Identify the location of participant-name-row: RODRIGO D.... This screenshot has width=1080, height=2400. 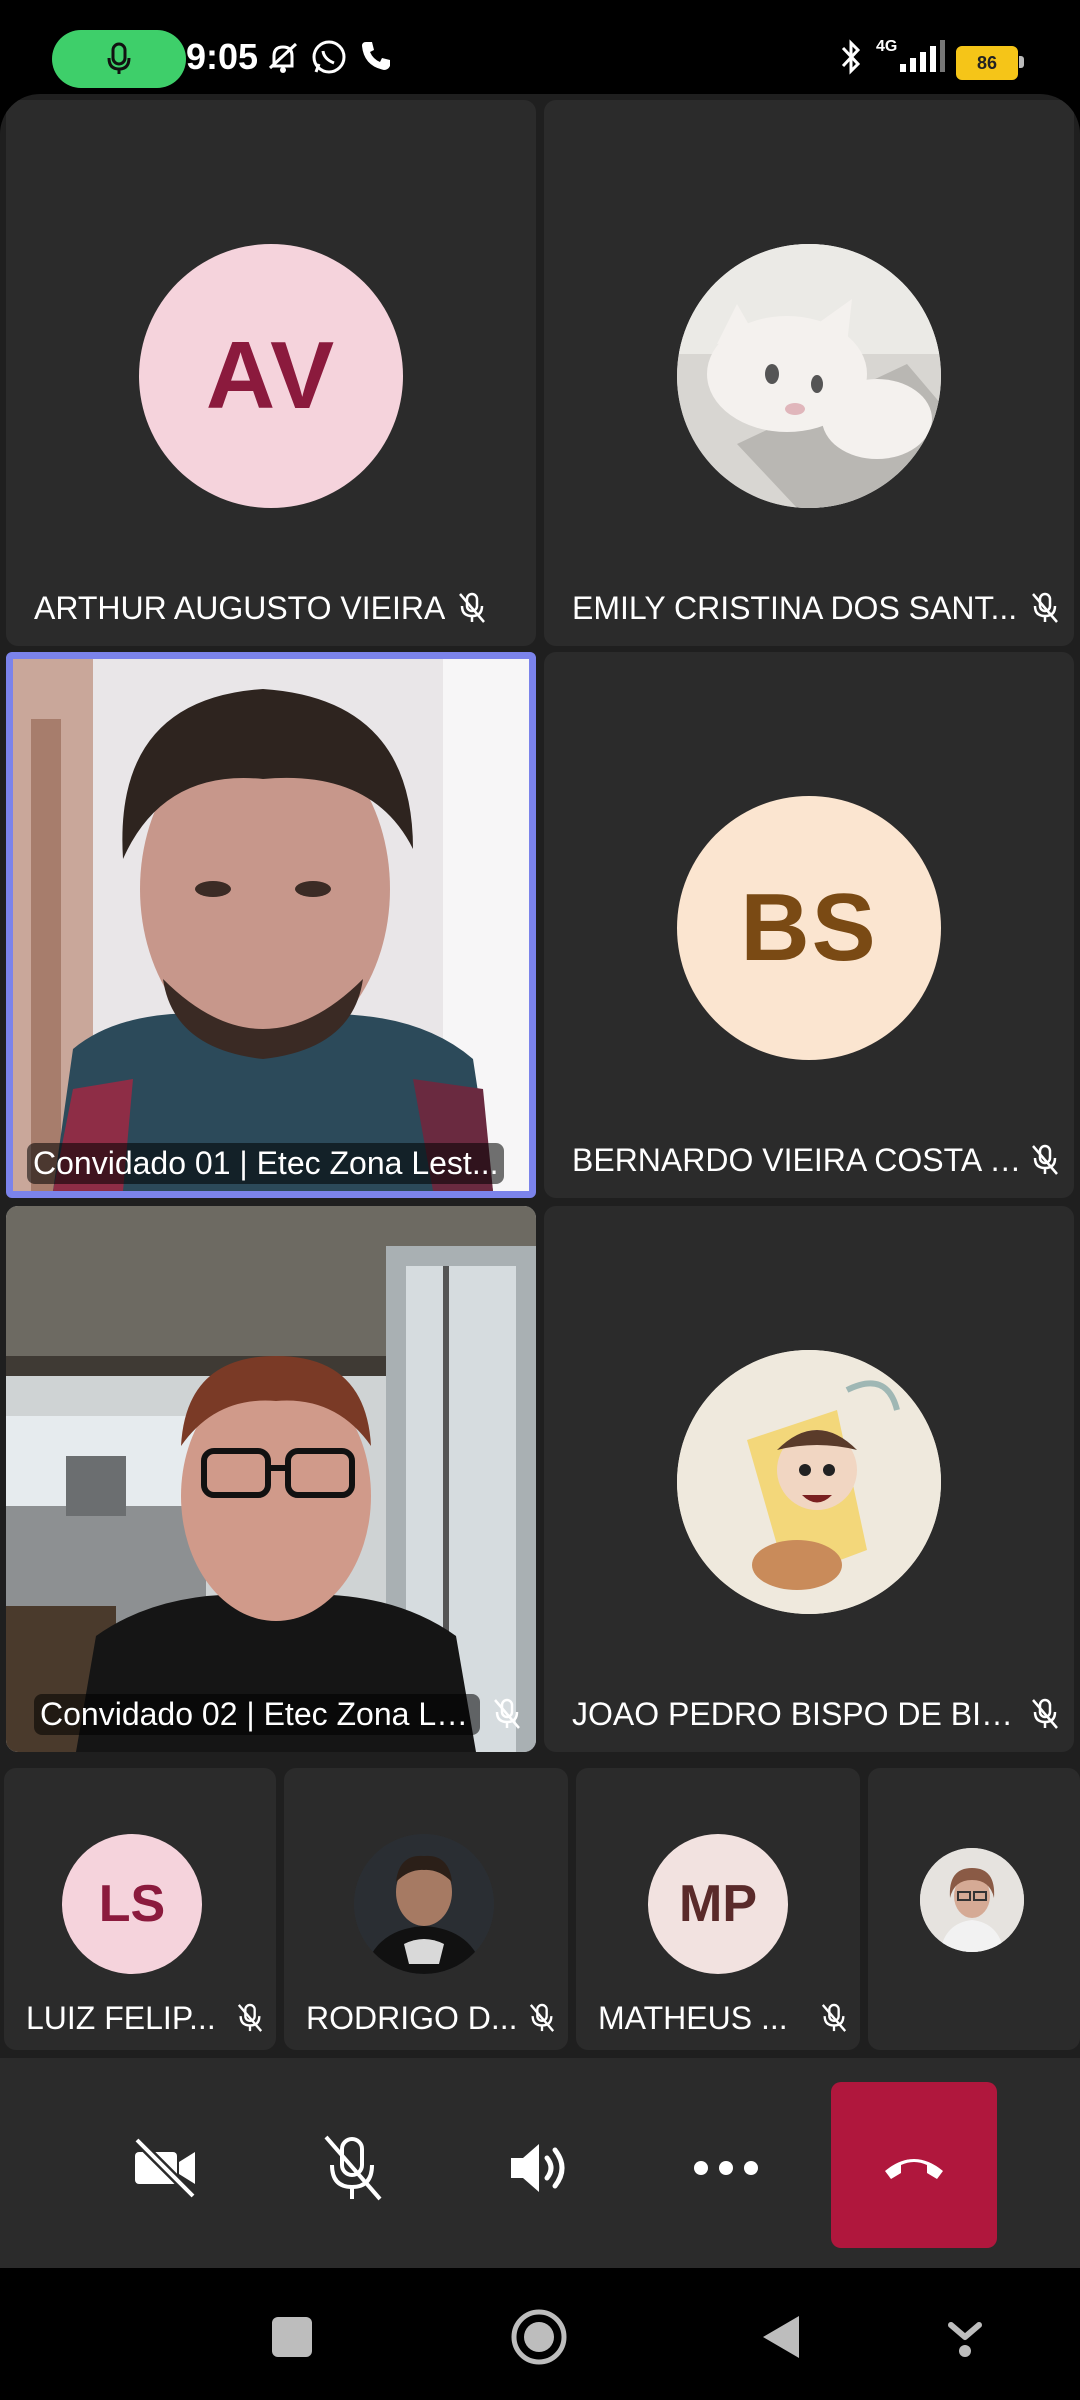
(431, 2018).